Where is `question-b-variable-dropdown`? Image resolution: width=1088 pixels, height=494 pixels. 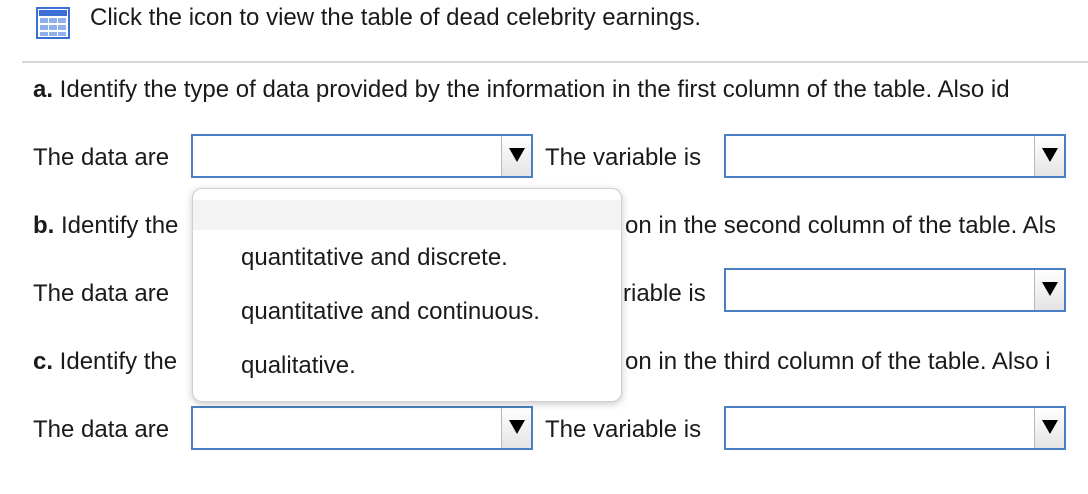 question-b-variable-dropdown is located at coordinates (895, 290).